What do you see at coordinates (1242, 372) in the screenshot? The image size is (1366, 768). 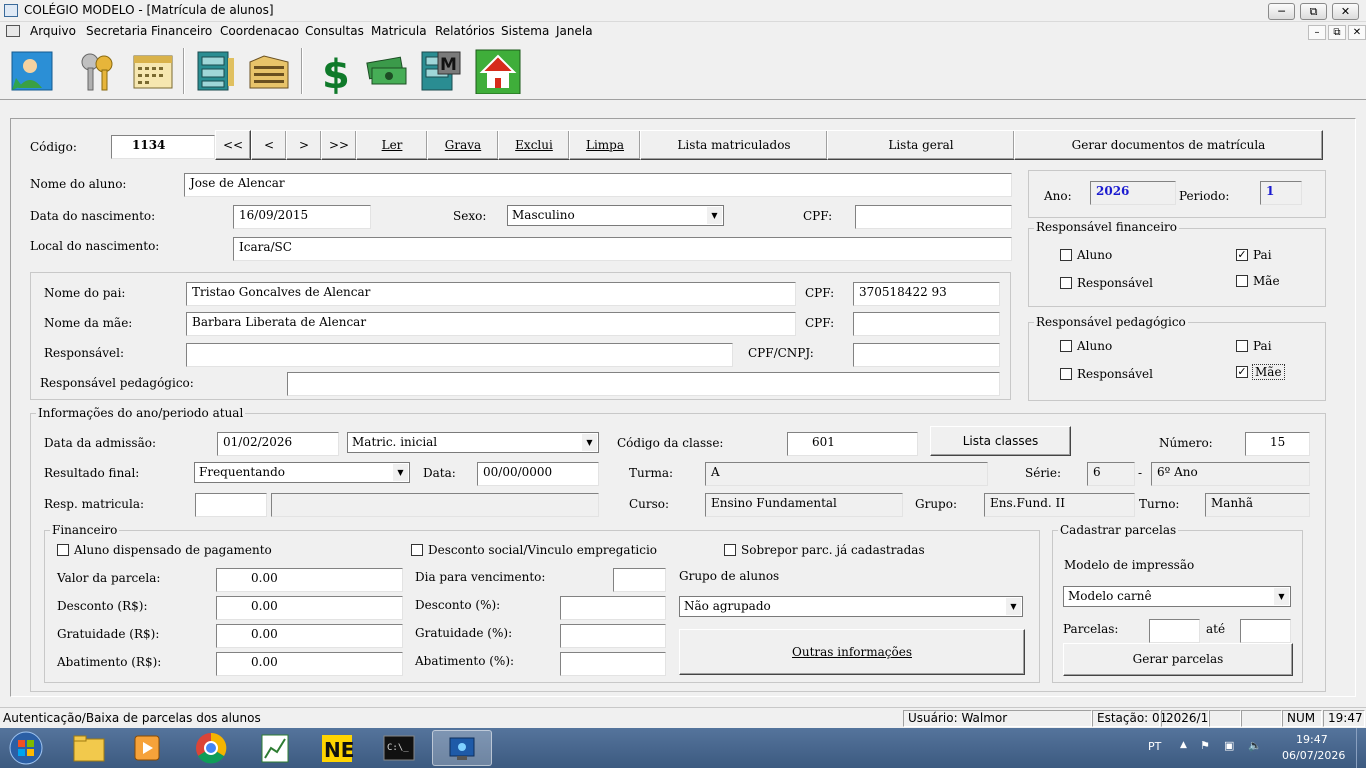 I see `resp-ped-mae-checkbox: ✓` at bounding box center [1242, 372].